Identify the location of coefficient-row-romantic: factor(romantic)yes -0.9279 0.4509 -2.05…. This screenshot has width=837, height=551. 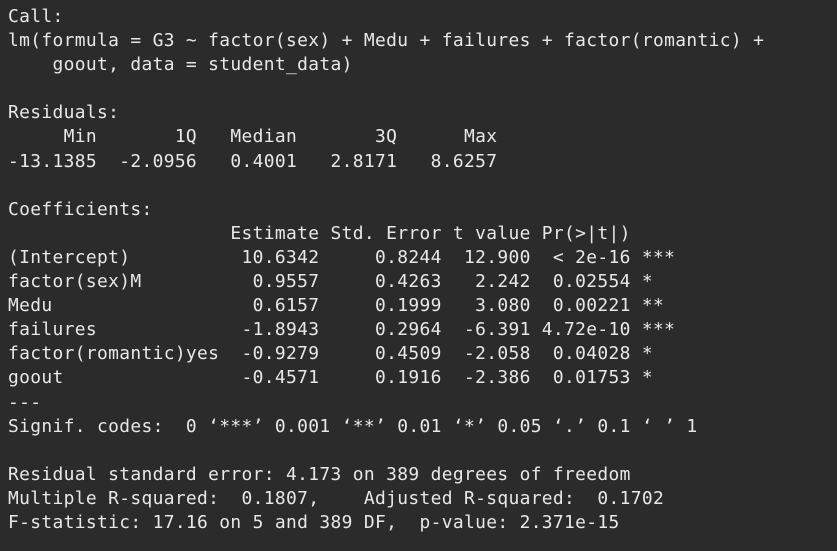
(331, 354).